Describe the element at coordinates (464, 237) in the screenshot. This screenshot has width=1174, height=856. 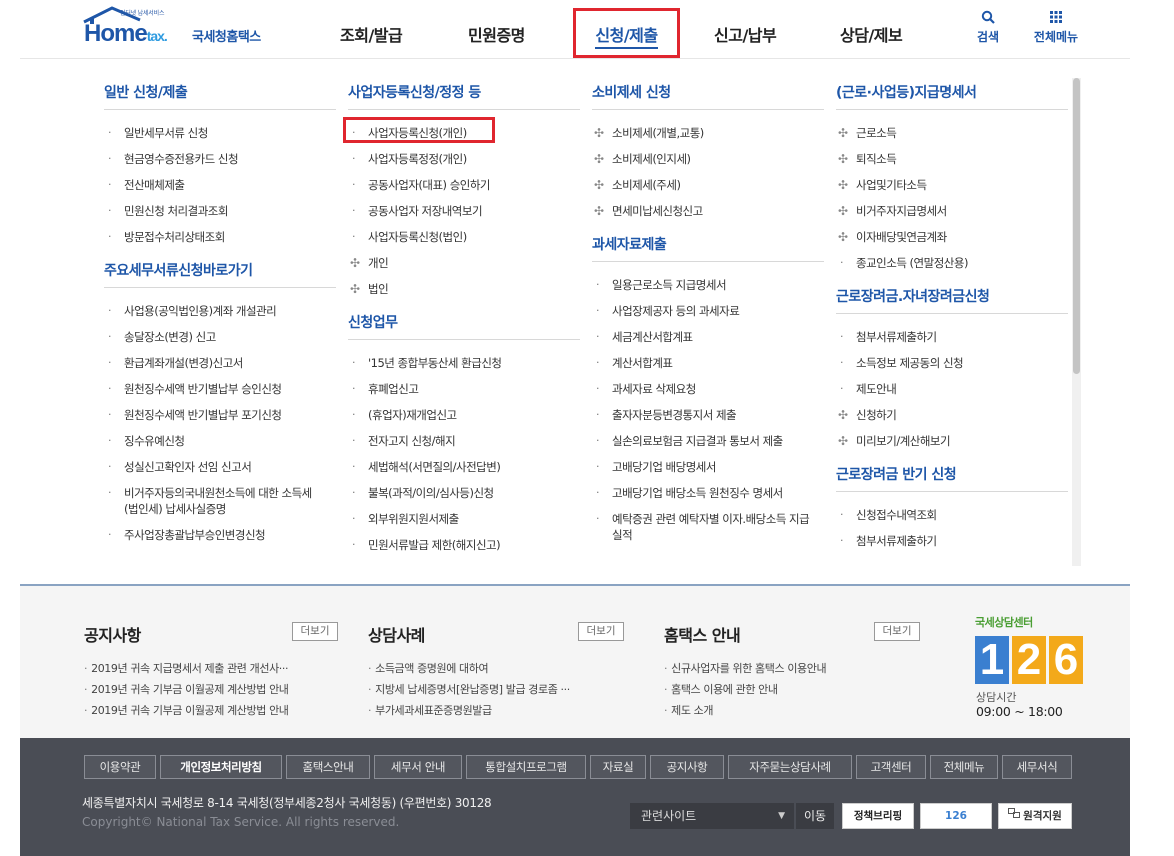
I see `menu-item: · 사업자등록신청(법인)` at that location.